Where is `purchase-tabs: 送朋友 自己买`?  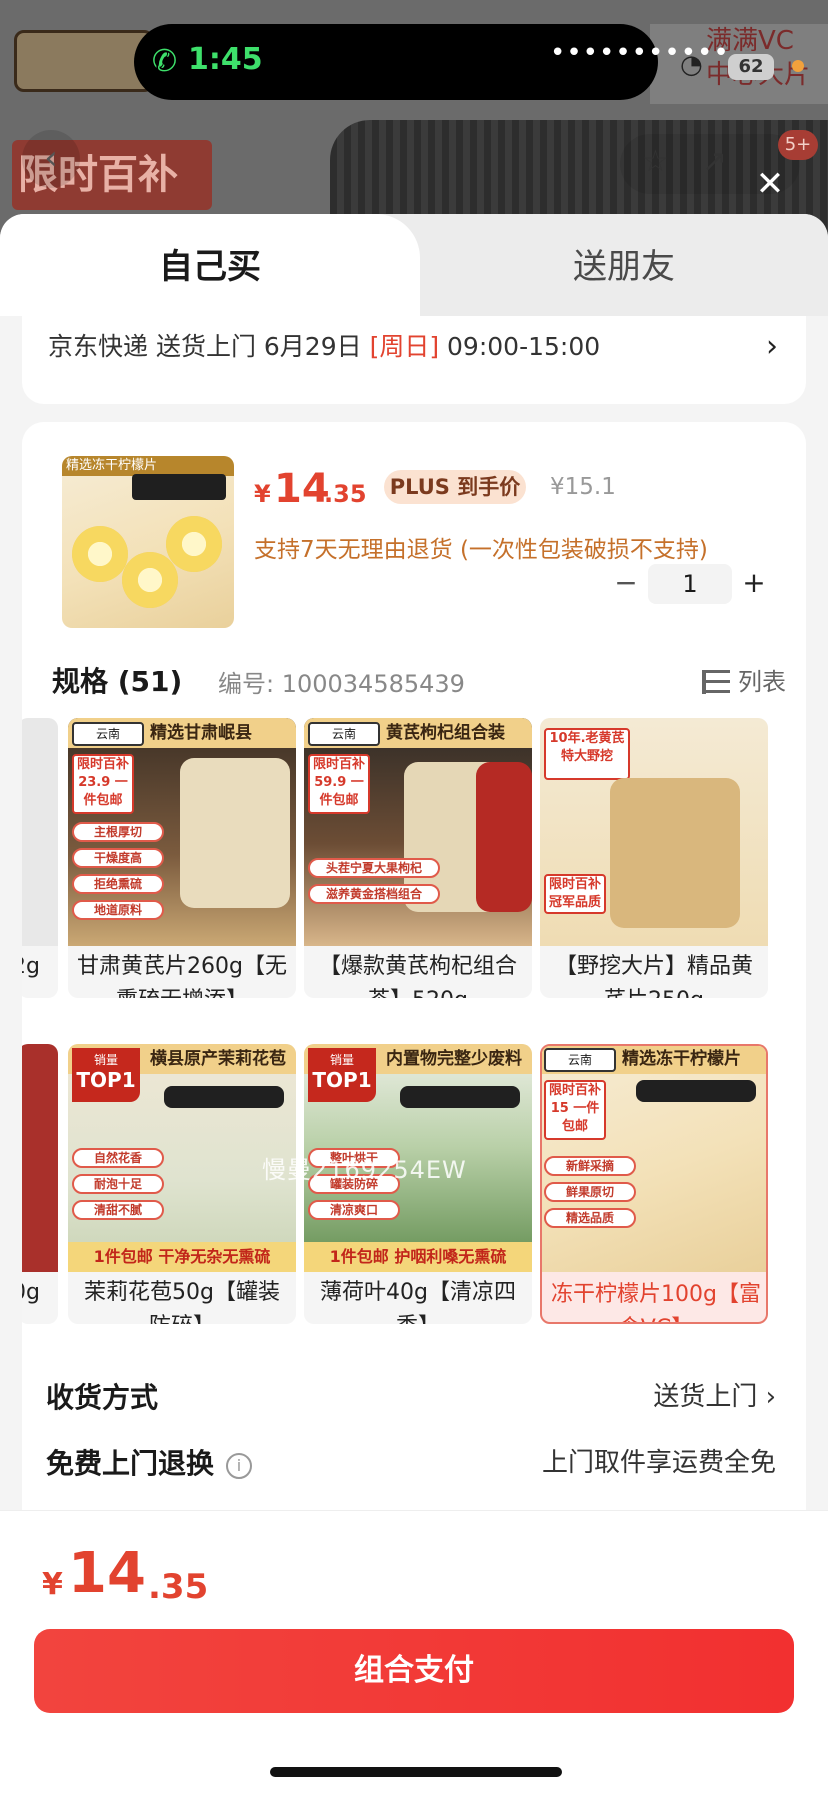
purchase-tabs: 送朋友 自己买 is located at coordinates (414, 265).